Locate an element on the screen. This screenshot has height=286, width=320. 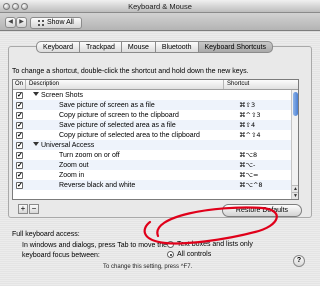
table-row: ✓ Save picture of screen as a file ⌘⇧3 is located at coordinates (155, 105).